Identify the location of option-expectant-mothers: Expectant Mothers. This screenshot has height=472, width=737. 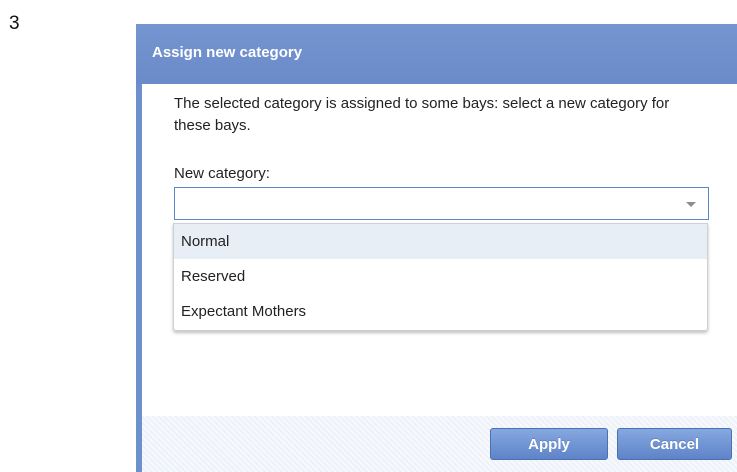
(440, 311).